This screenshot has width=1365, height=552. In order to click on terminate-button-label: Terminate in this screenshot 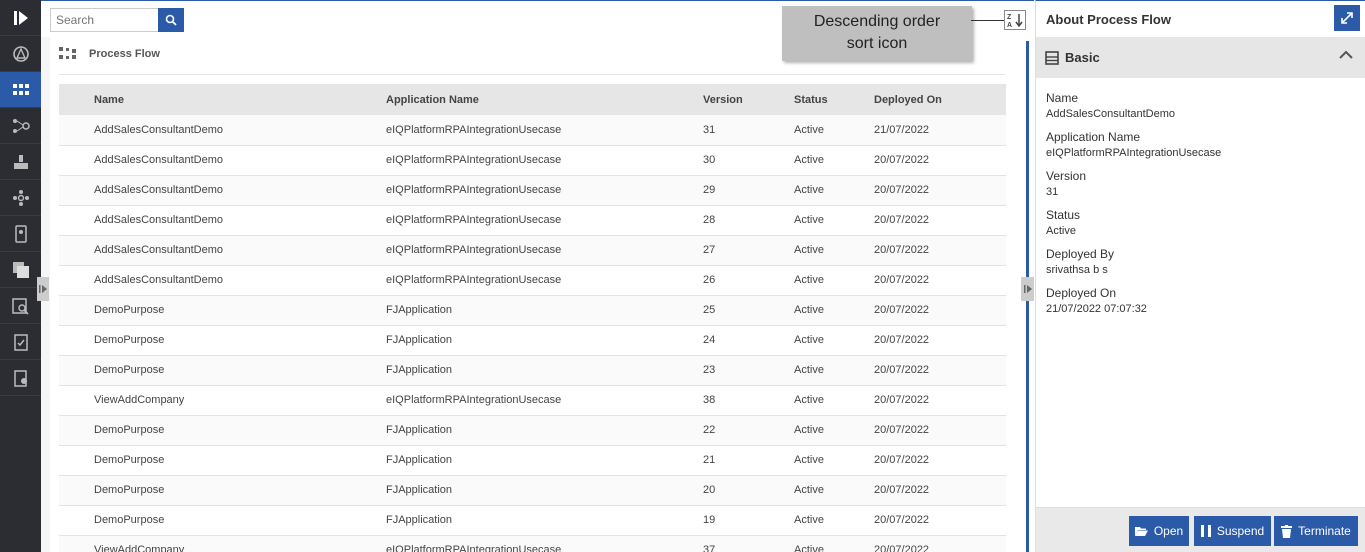, I will do `click(1324, 531)`.